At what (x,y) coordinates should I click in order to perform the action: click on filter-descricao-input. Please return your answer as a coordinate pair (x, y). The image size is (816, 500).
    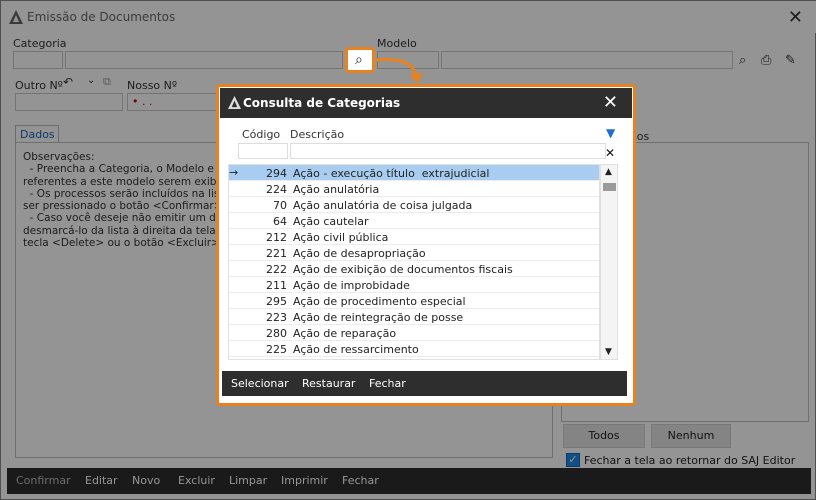
    Looking at the image, I should click on (448, 151).